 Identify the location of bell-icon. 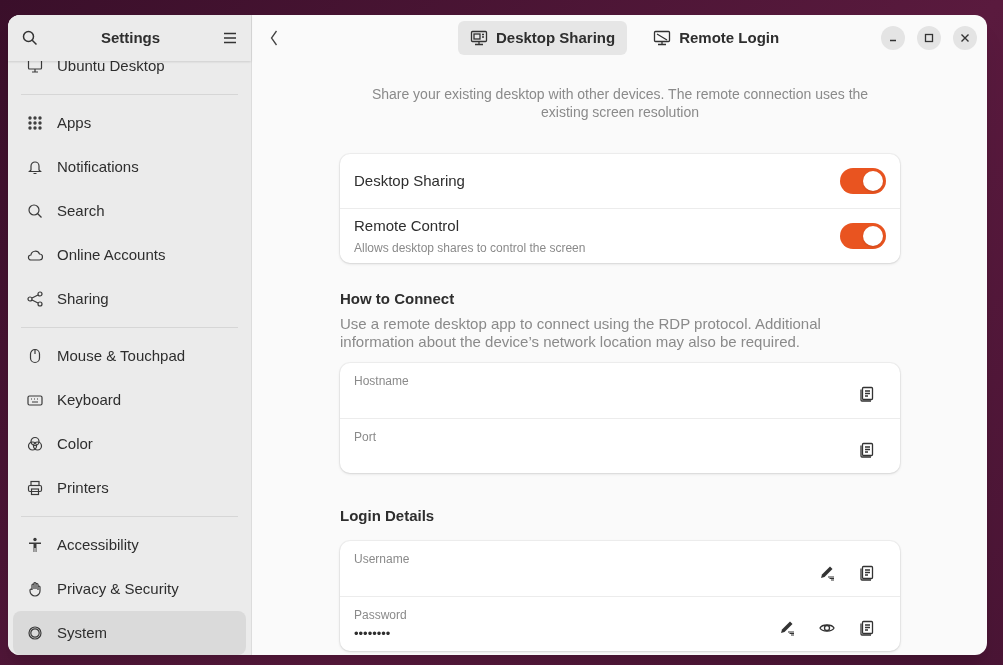
(35, 167).